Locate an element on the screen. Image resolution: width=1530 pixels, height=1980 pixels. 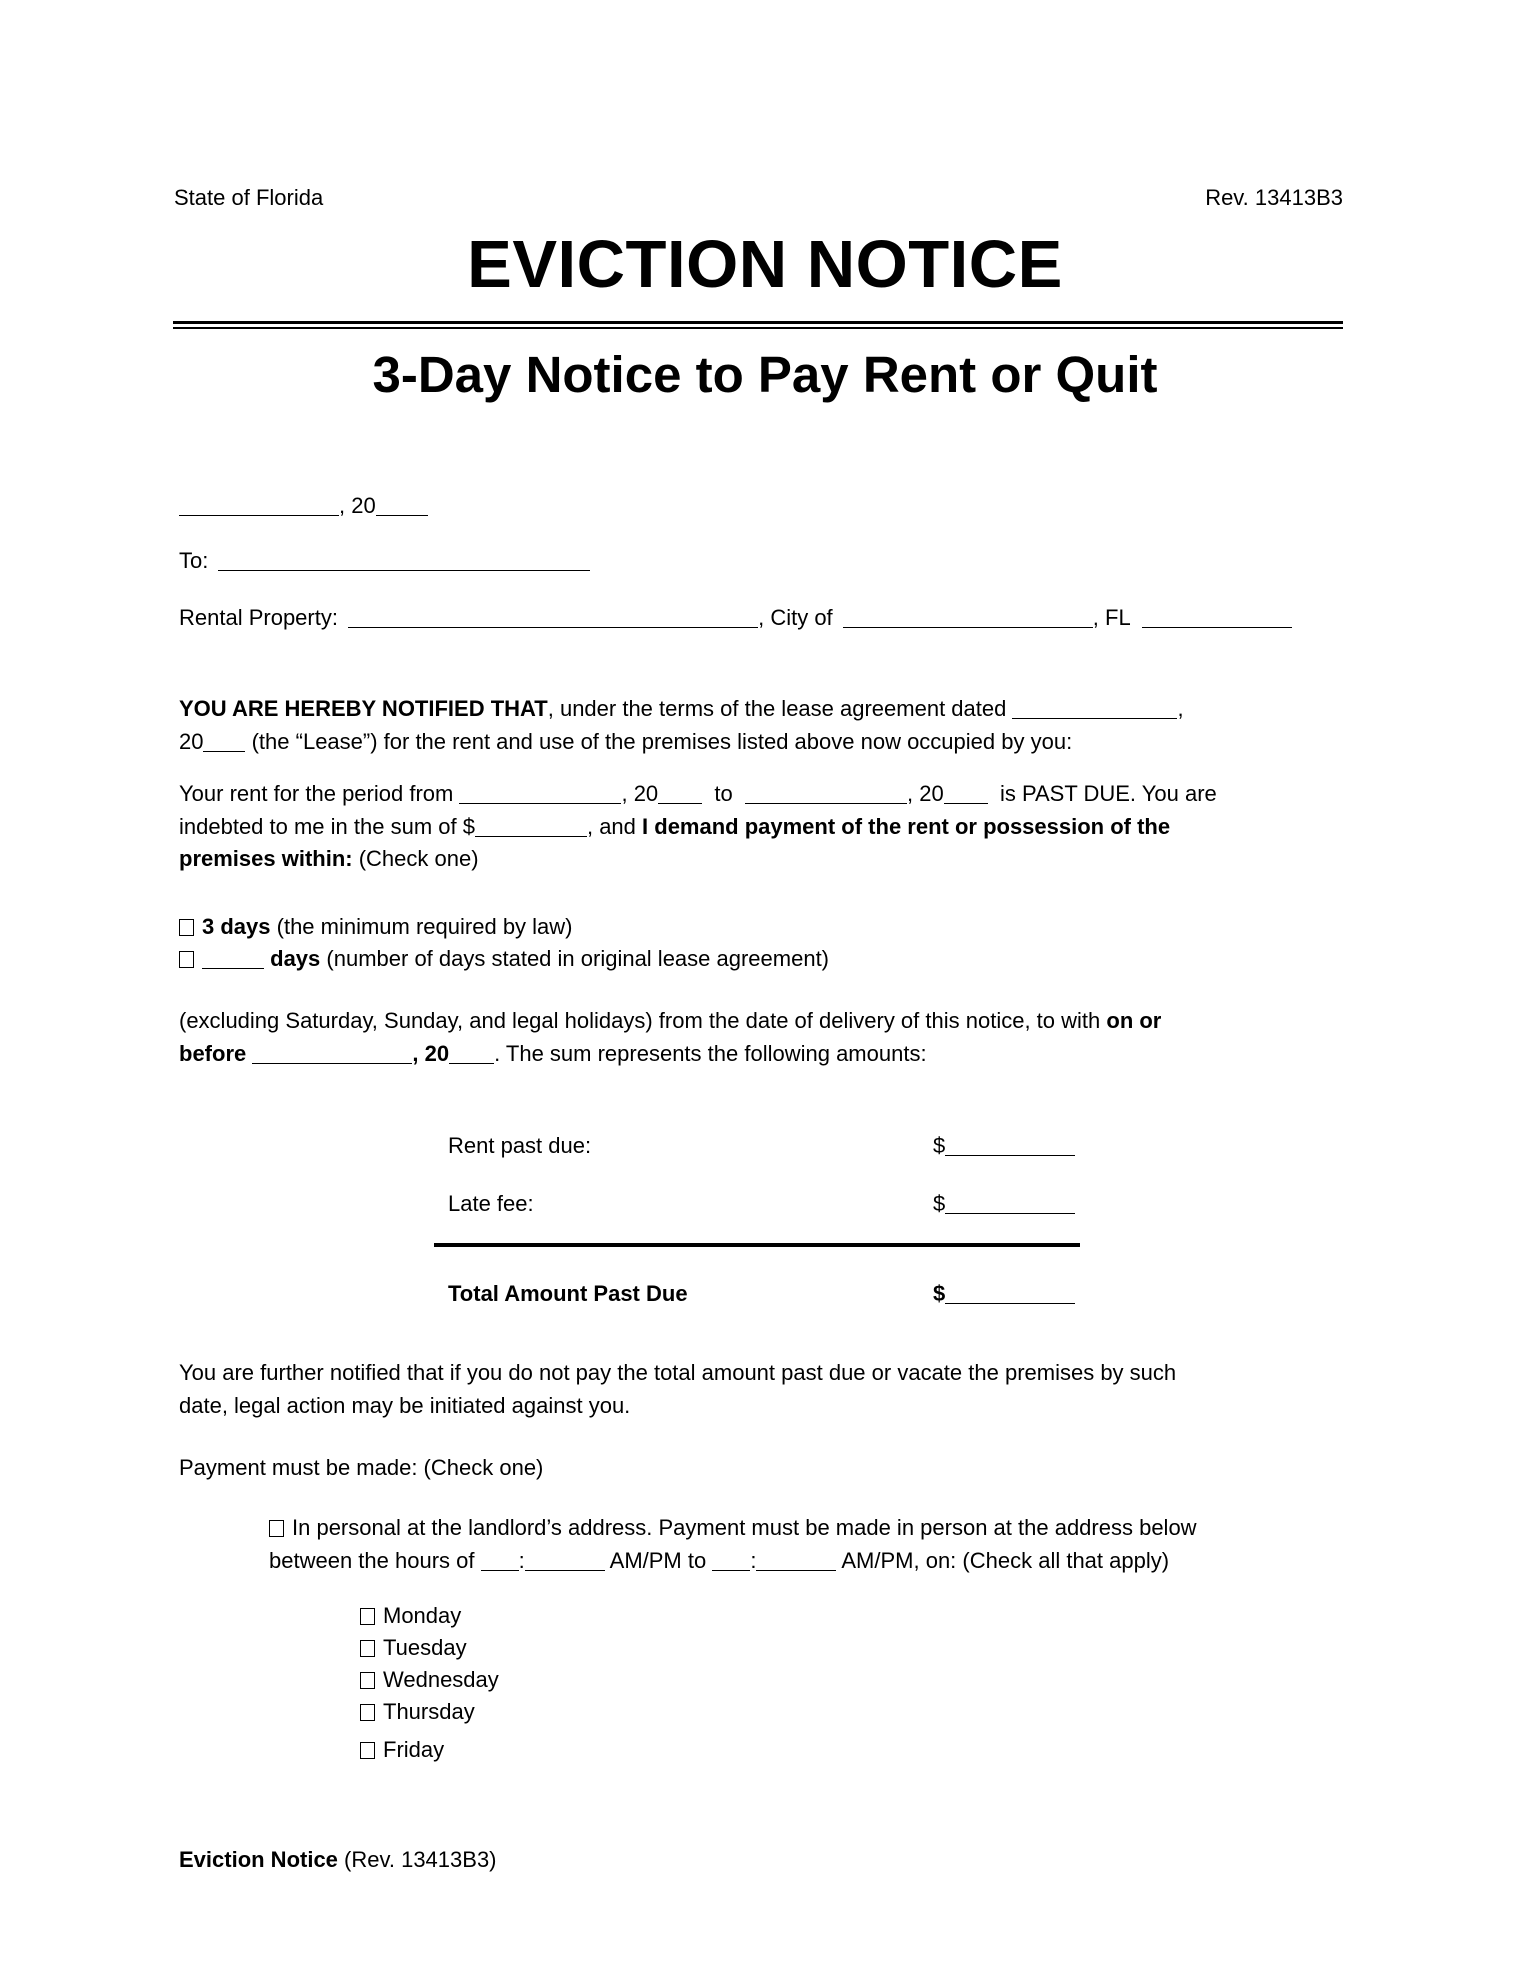
rent-past-due-text: is PAST DUE. You are is located at coordinates (1108, 793).